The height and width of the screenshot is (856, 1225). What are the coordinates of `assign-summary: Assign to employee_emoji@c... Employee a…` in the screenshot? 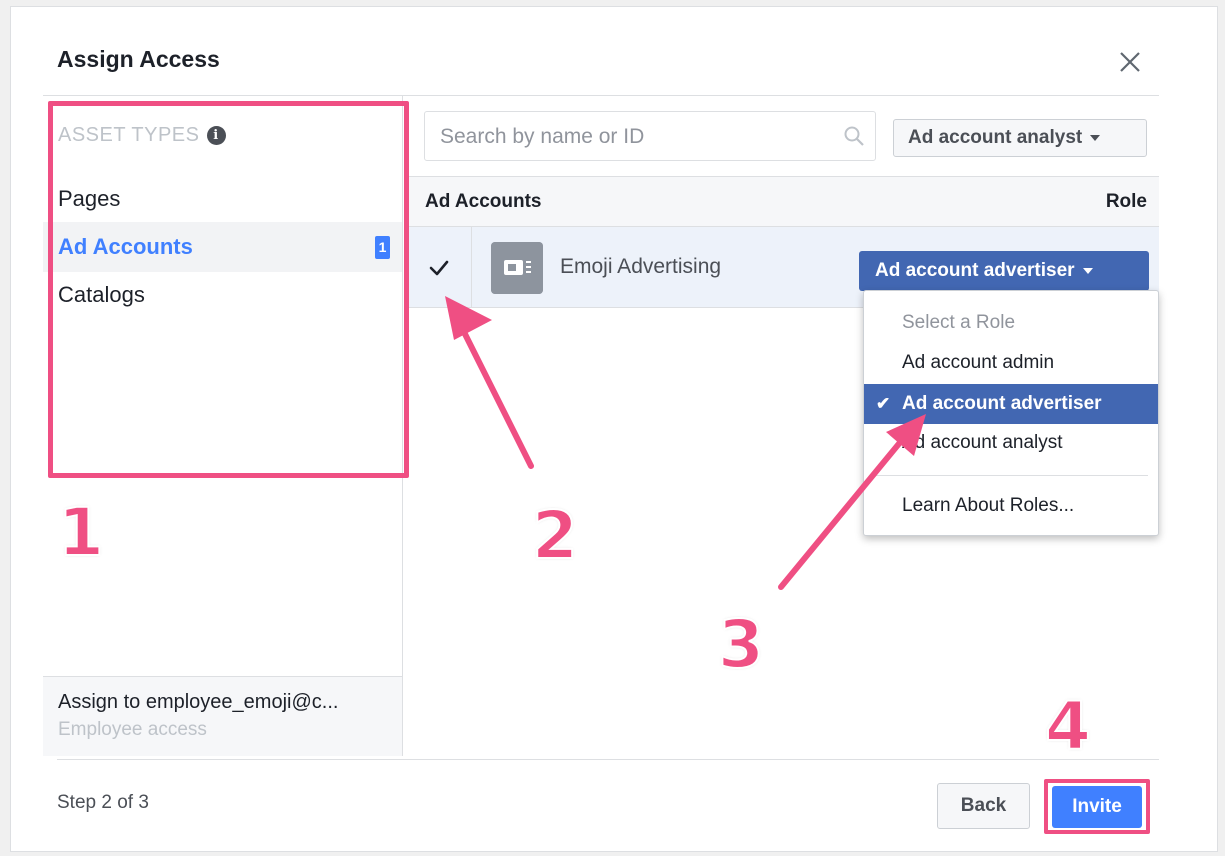 It's located at (222, 716).